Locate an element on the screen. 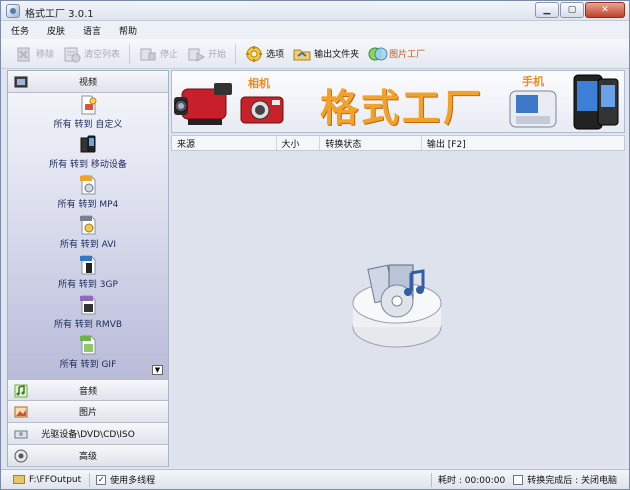 This screenshot has height=490, width=630. toolbar: 移除 清空列表 停止 开始 选项 输出文件夹 图片工厂 is located at coordinates (315, 54).